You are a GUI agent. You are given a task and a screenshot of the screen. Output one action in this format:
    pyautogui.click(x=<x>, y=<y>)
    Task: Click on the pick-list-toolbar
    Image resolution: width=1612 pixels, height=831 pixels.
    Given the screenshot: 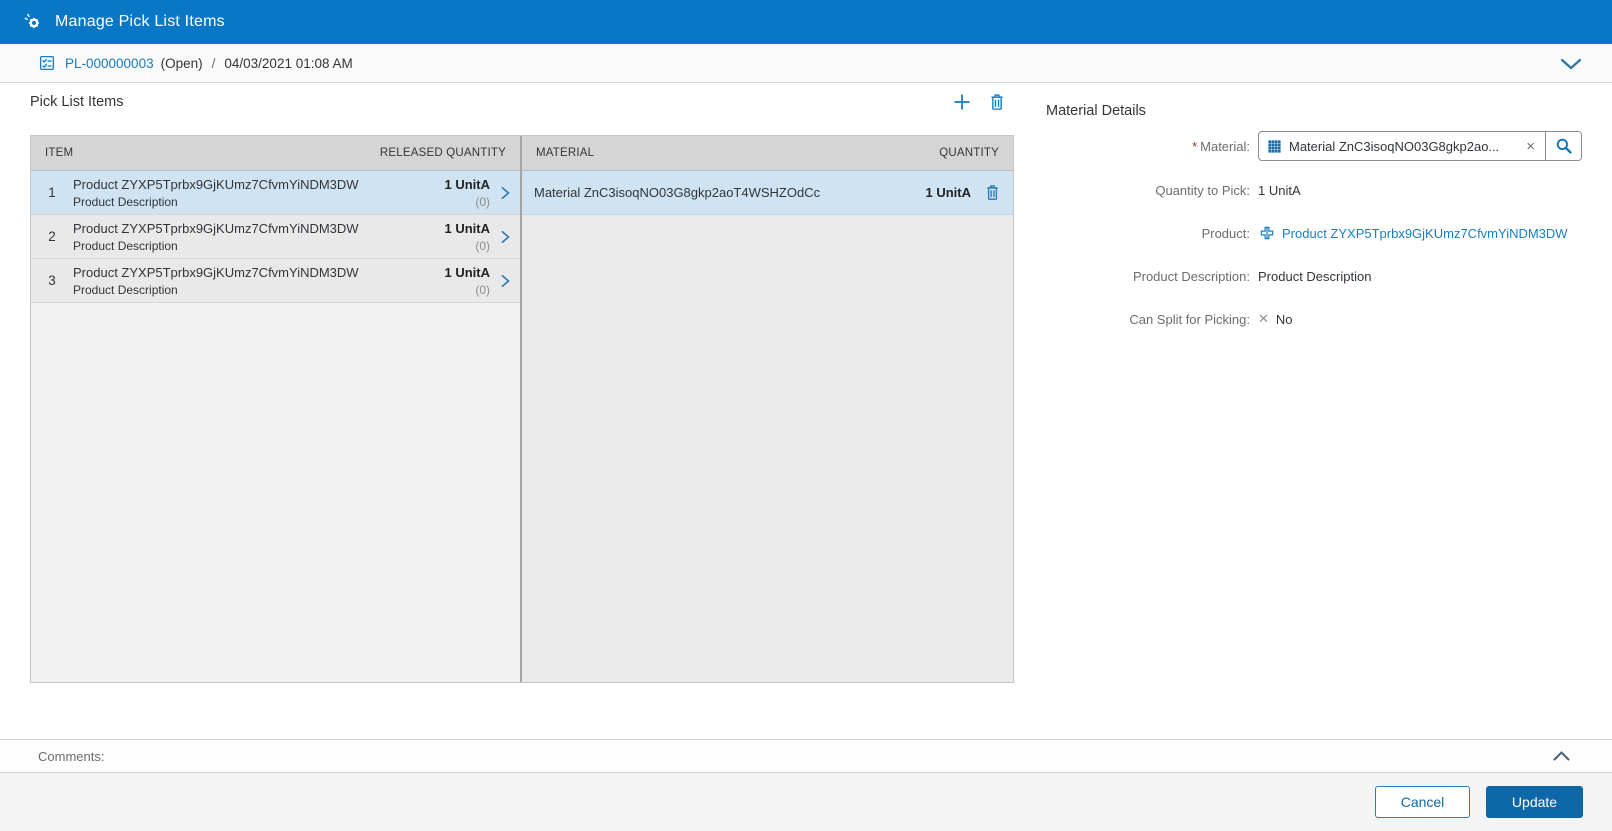 What is the action you would take?
    pyautogui.click(x=983, y=102)
    